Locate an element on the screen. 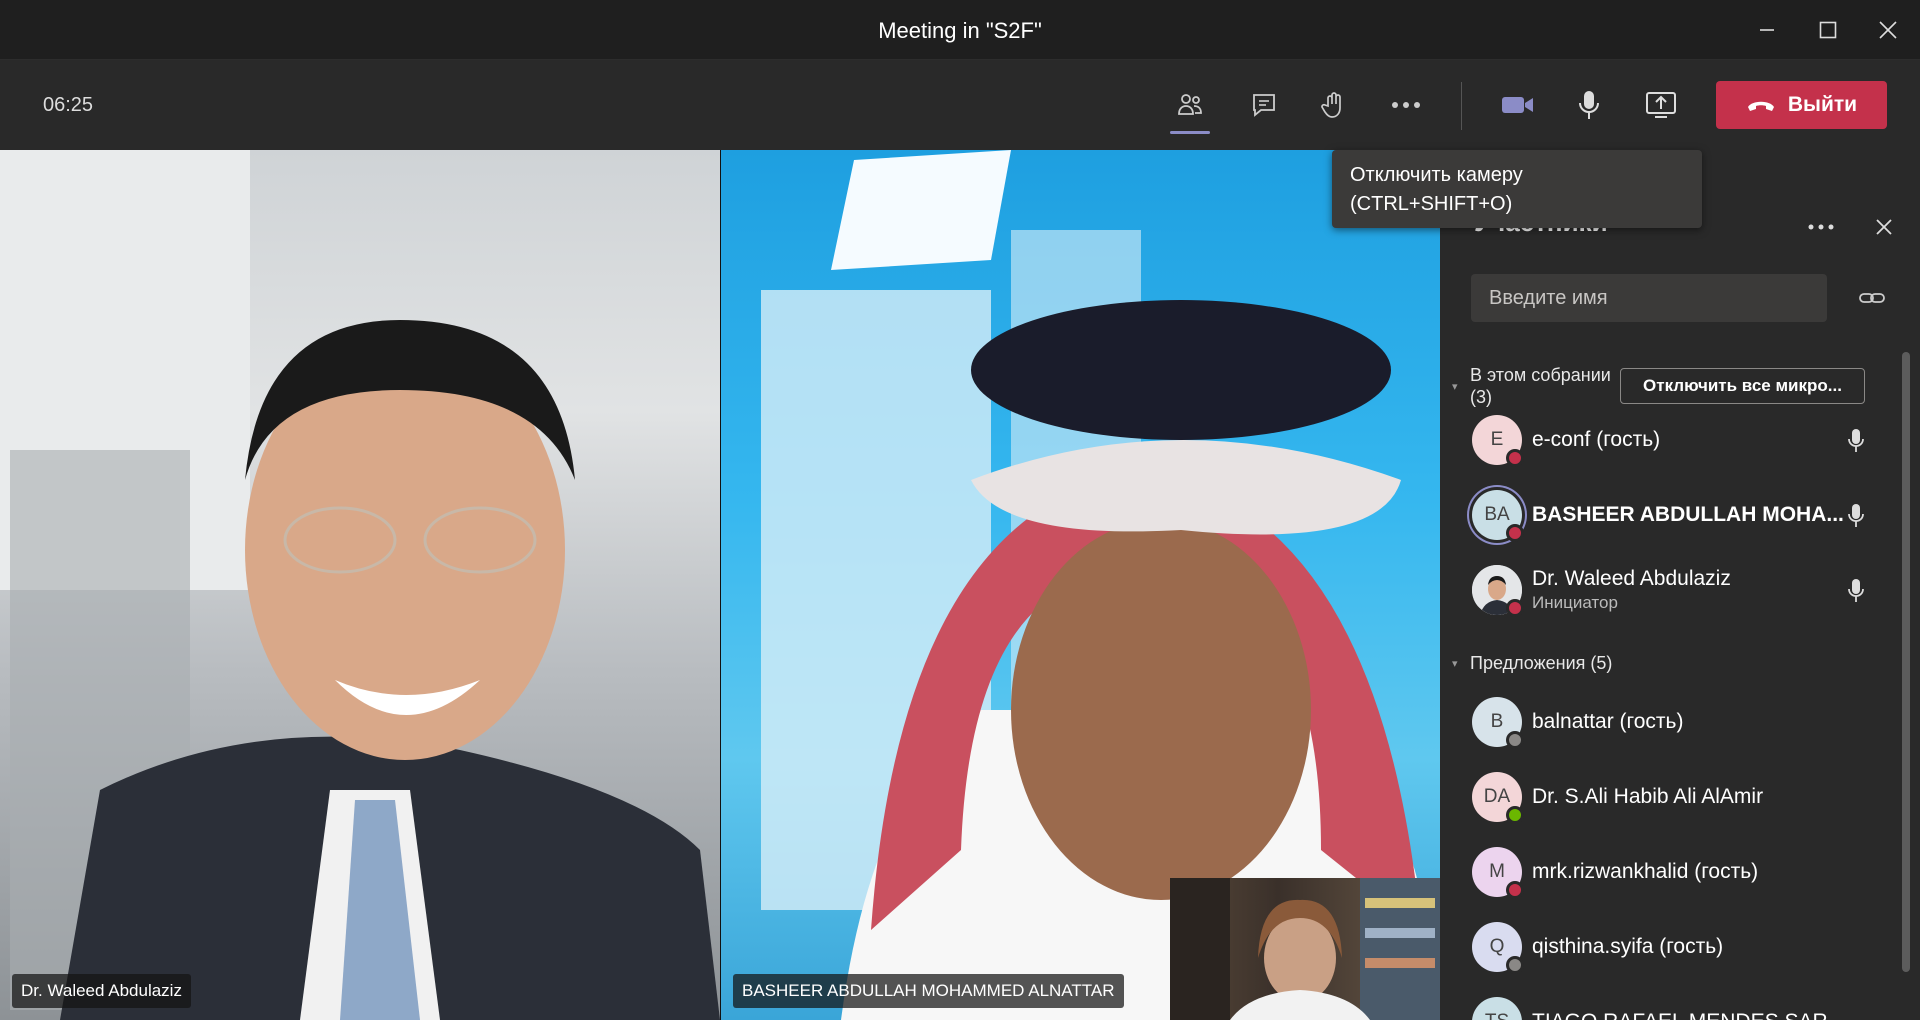  participant-name: qisthina.syifa (гость) is located at coordinates (1628, 946).